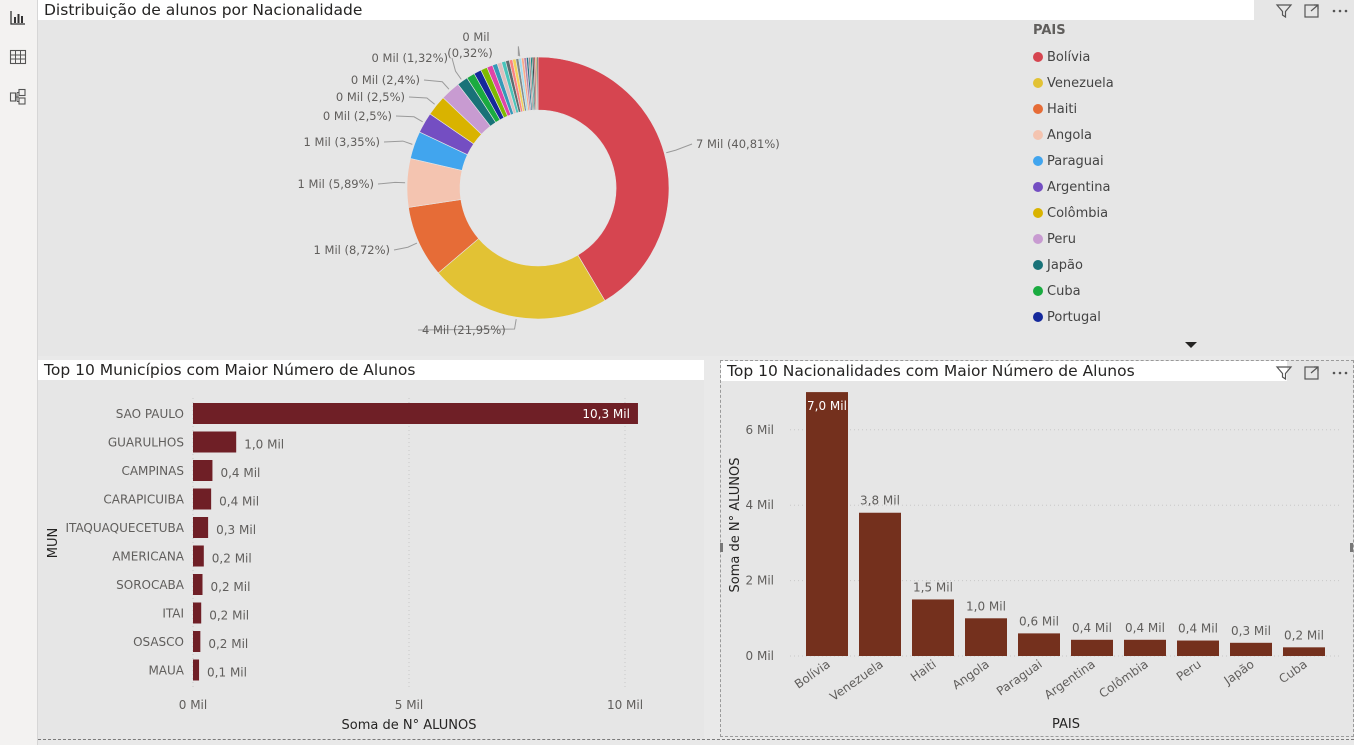 This screenshot has height=745, width=1354. What do you see at coordinates (1069, 57) in the screenshot?
I see `legend-label: Bolívia` at bounding box center [1069, 57].